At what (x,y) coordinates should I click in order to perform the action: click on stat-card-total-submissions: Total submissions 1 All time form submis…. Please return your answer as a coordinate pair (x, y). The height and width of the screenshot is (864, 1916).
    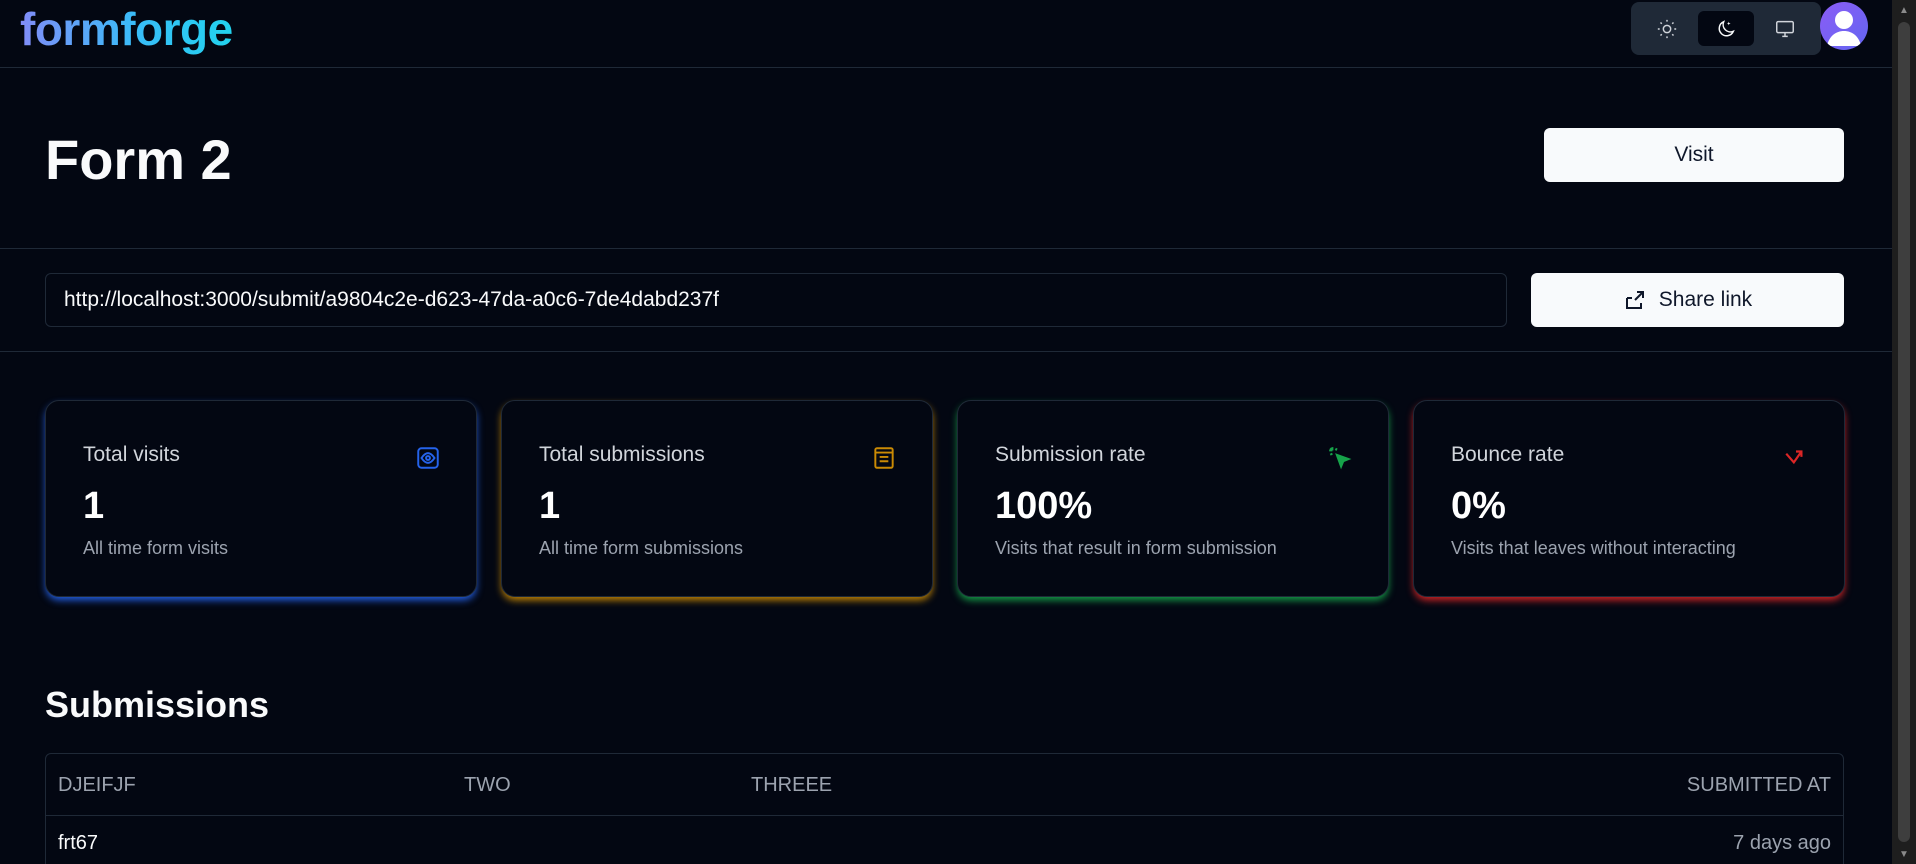
    Looking at the image, I should click on (717, 498).